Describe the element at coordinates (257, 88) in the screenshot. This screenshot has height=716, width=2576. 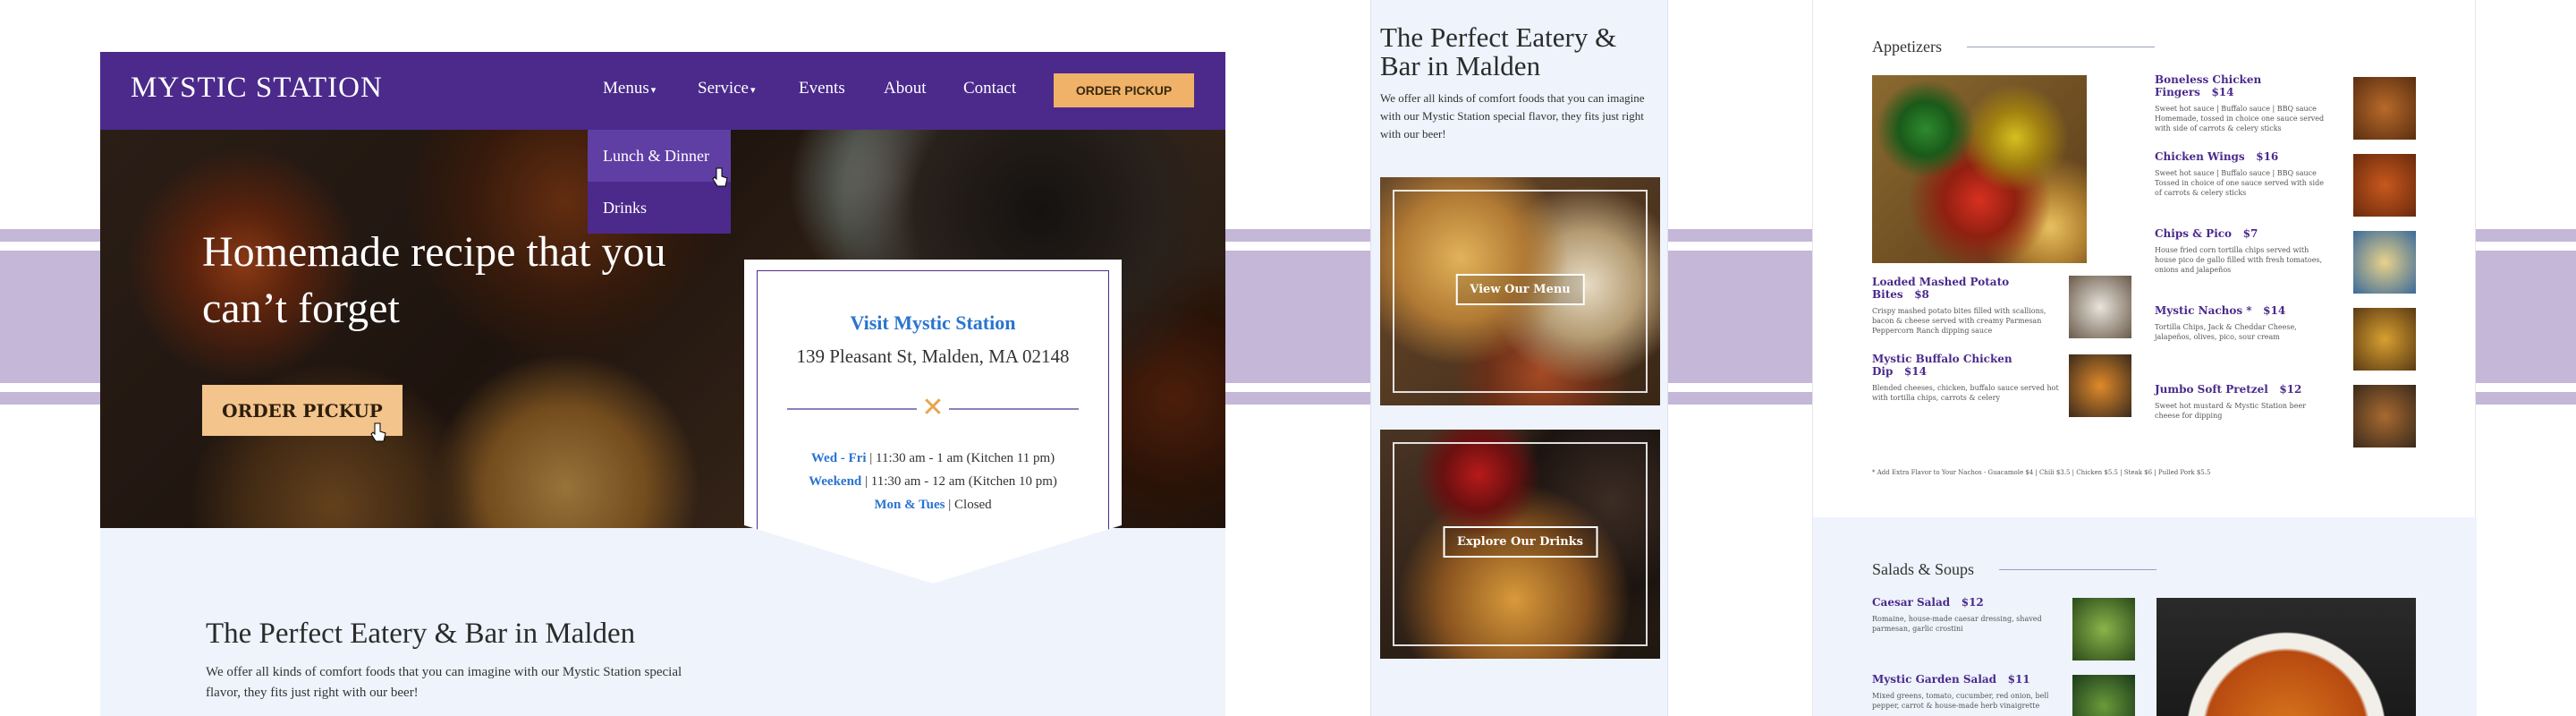
I see `site-logo: MYSTIC STATION` at that location.